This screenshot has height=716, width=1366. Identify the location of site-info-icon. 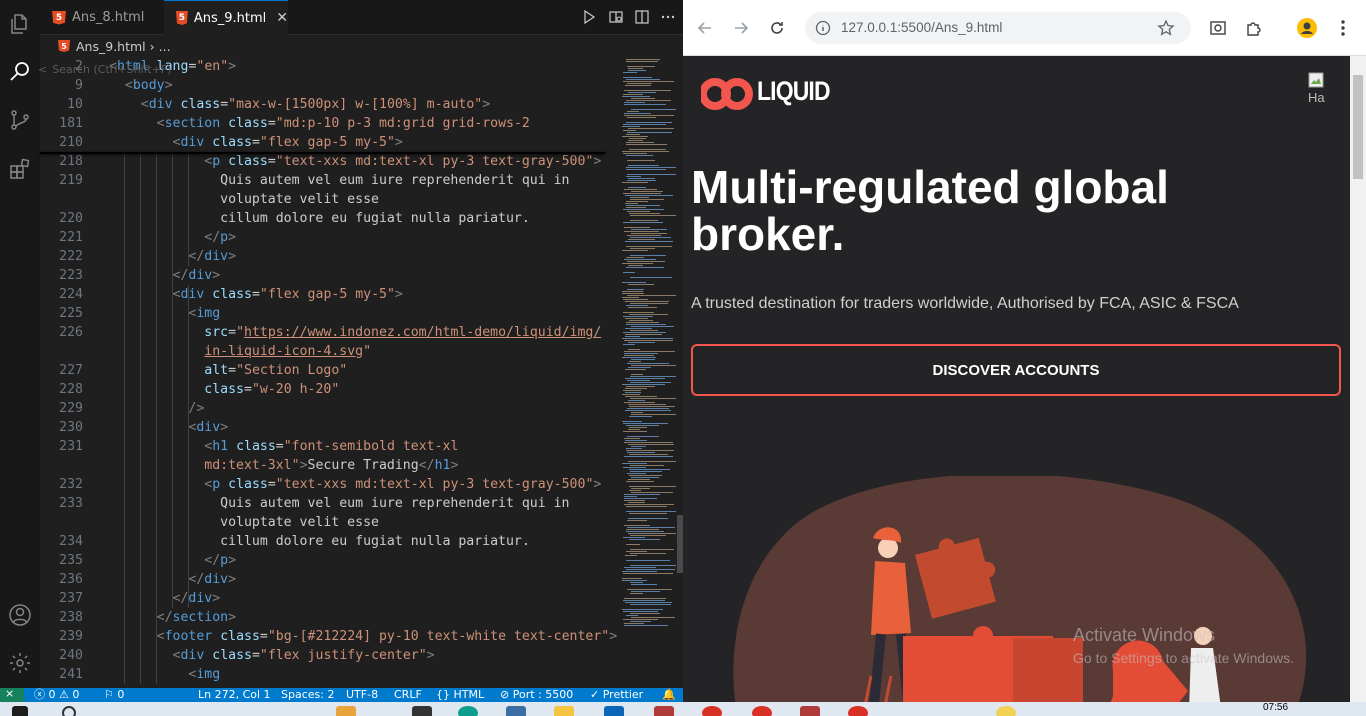
(823, 28).